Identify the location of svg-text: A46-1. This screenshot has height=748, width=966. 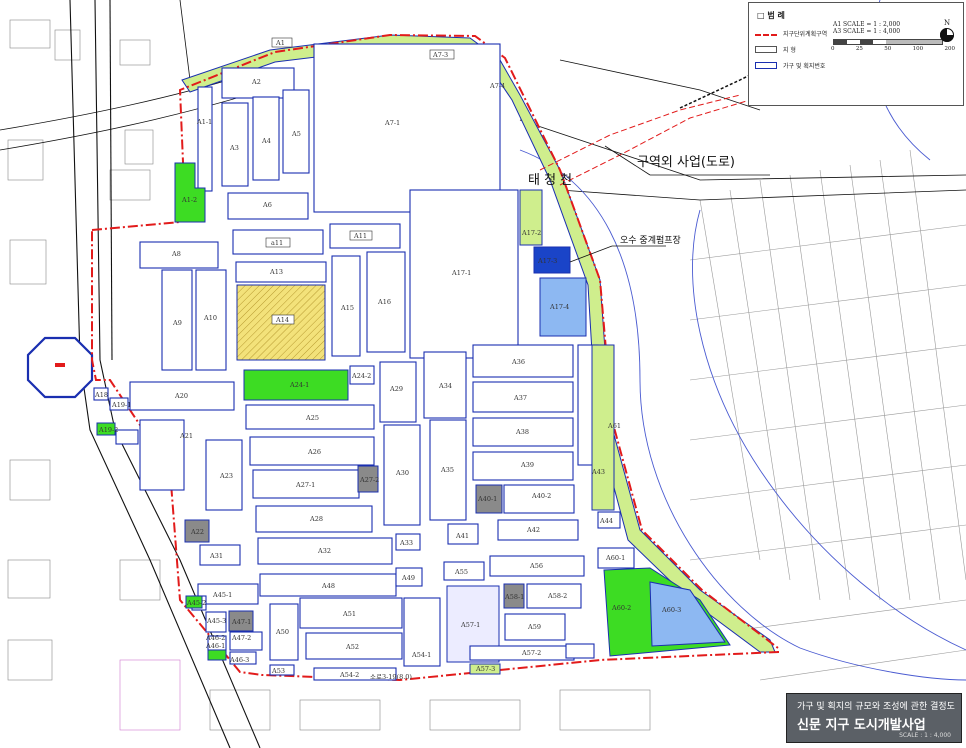
(215, 646).